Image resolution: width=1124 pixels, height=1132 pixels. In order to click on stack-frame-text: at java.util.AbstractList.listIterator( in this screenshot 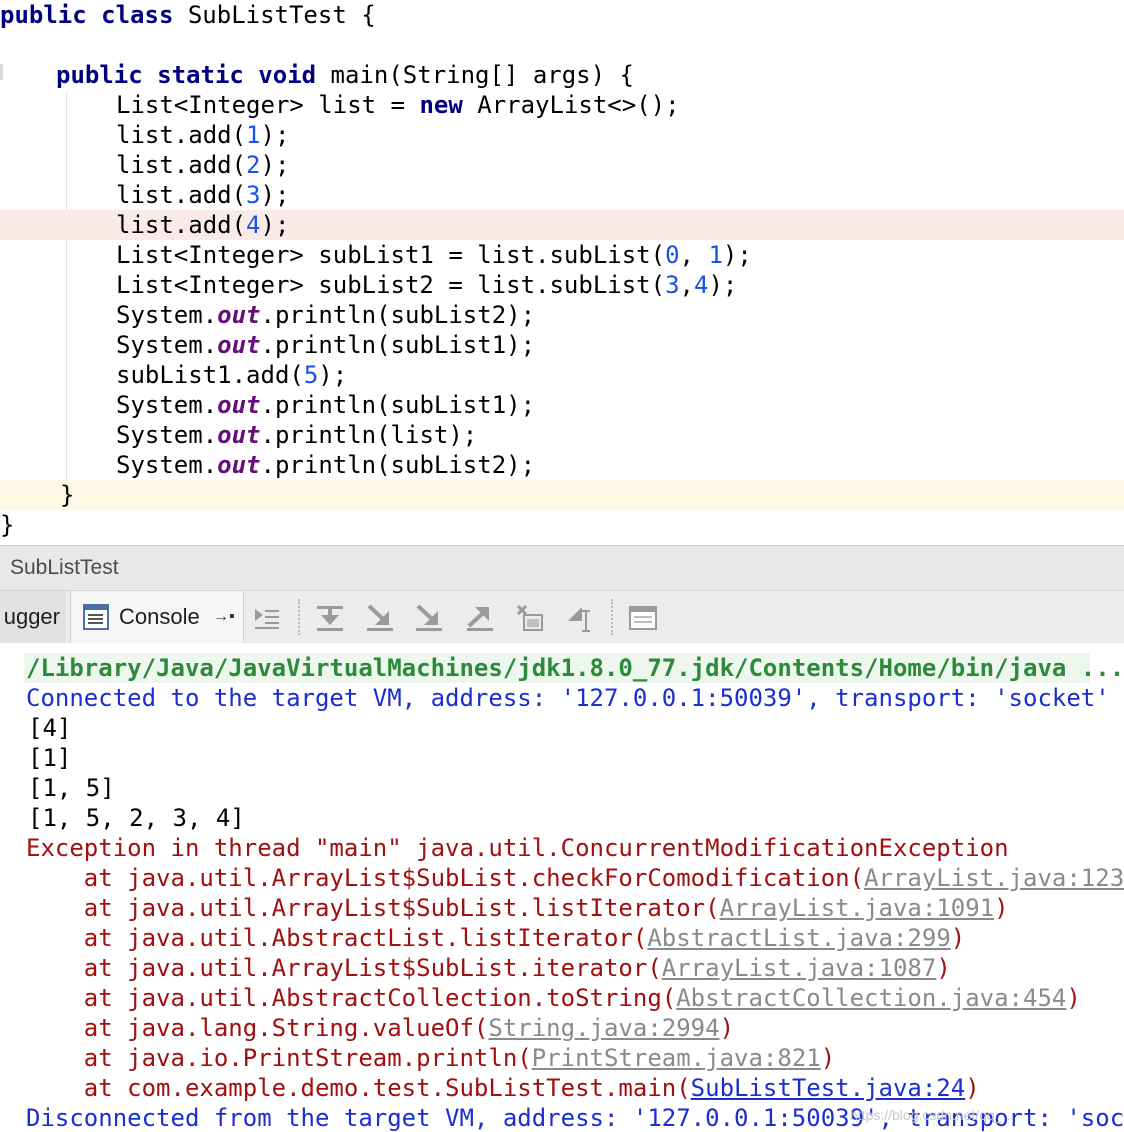, I will do `click(337, 938)`.